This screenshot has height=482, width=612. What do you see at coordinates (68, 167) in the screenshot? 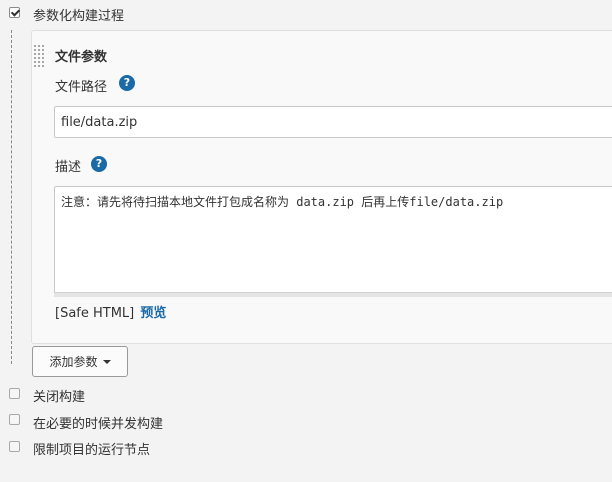
I see `description-label: 描述` at bounding box center [68, 167].